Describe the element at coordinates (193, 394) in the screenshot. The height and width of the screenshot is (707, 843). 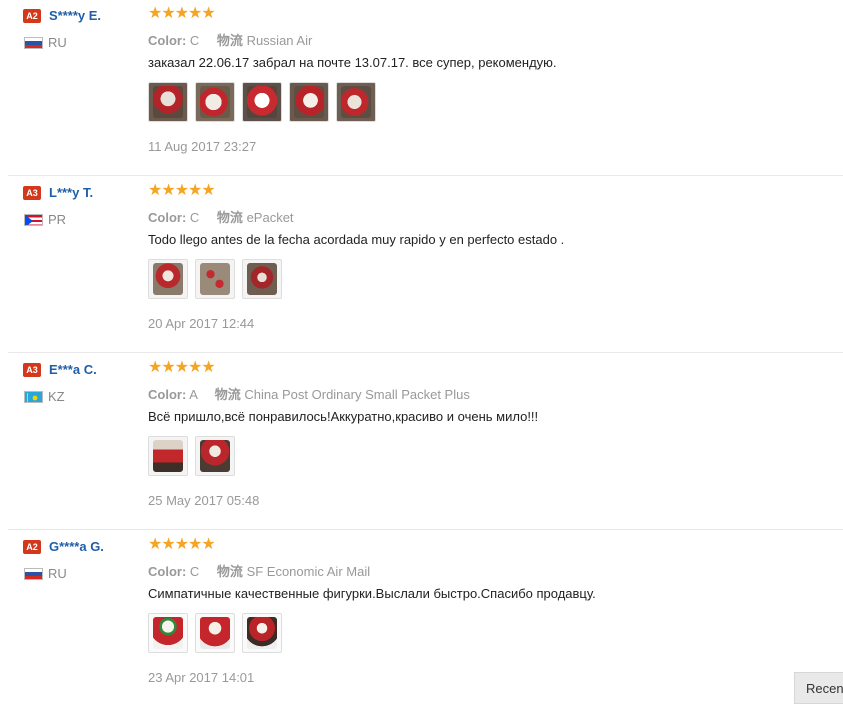
I see `color-value: A` at that location.